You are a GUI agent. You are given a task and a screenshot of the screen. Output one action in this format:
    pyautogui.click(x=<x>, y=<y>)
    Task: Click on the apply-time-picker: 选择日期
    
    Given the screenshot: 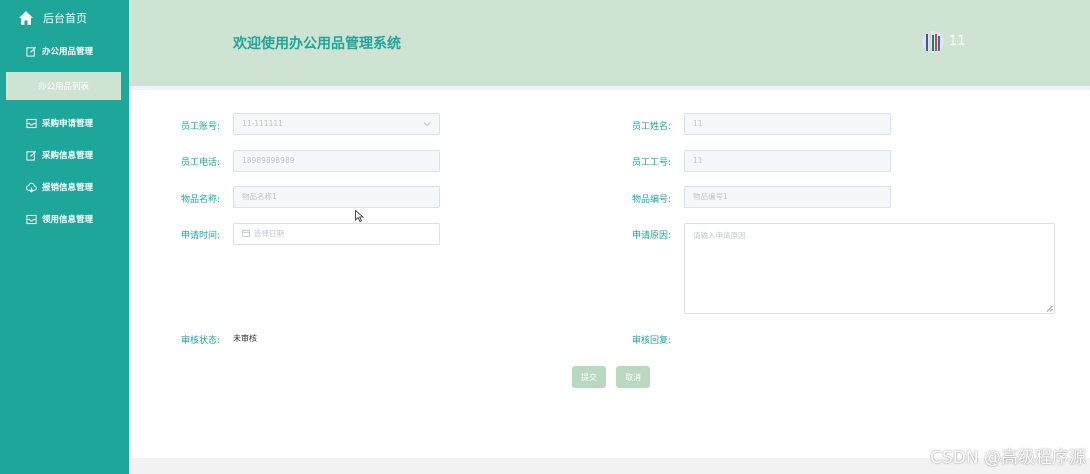 What is the action you would take?
    pyautogui.click(x=336, y=234)
    